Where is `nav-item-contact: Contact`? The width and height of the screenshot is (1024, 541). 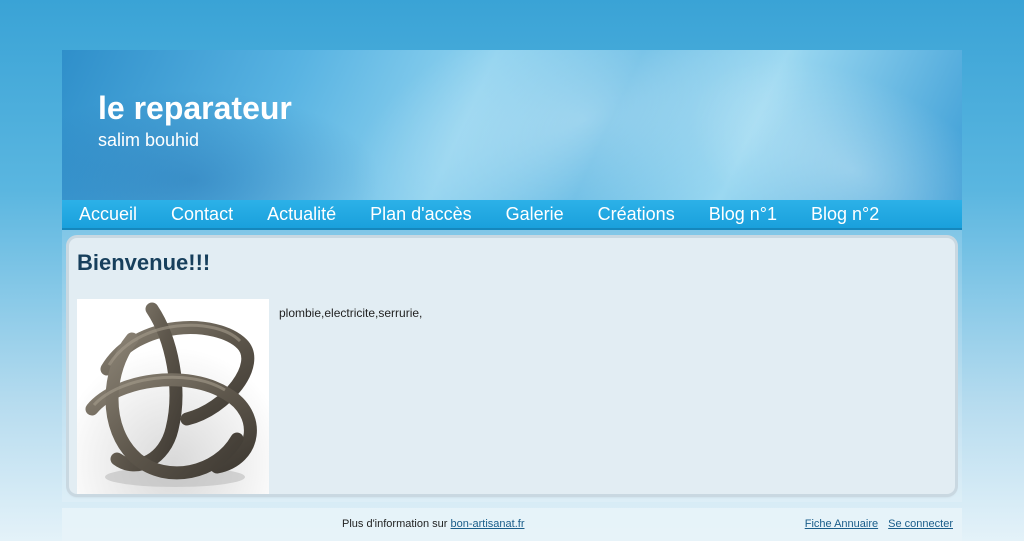
nav-item-contact: Contact is located at coordinates (202, 214).